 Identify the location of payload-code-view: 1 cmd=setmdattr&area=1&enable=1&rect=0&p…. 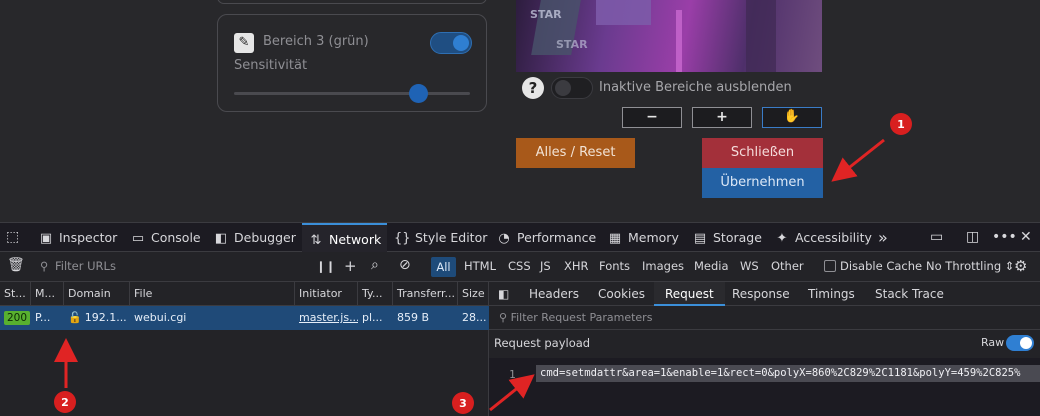
(764, 387).